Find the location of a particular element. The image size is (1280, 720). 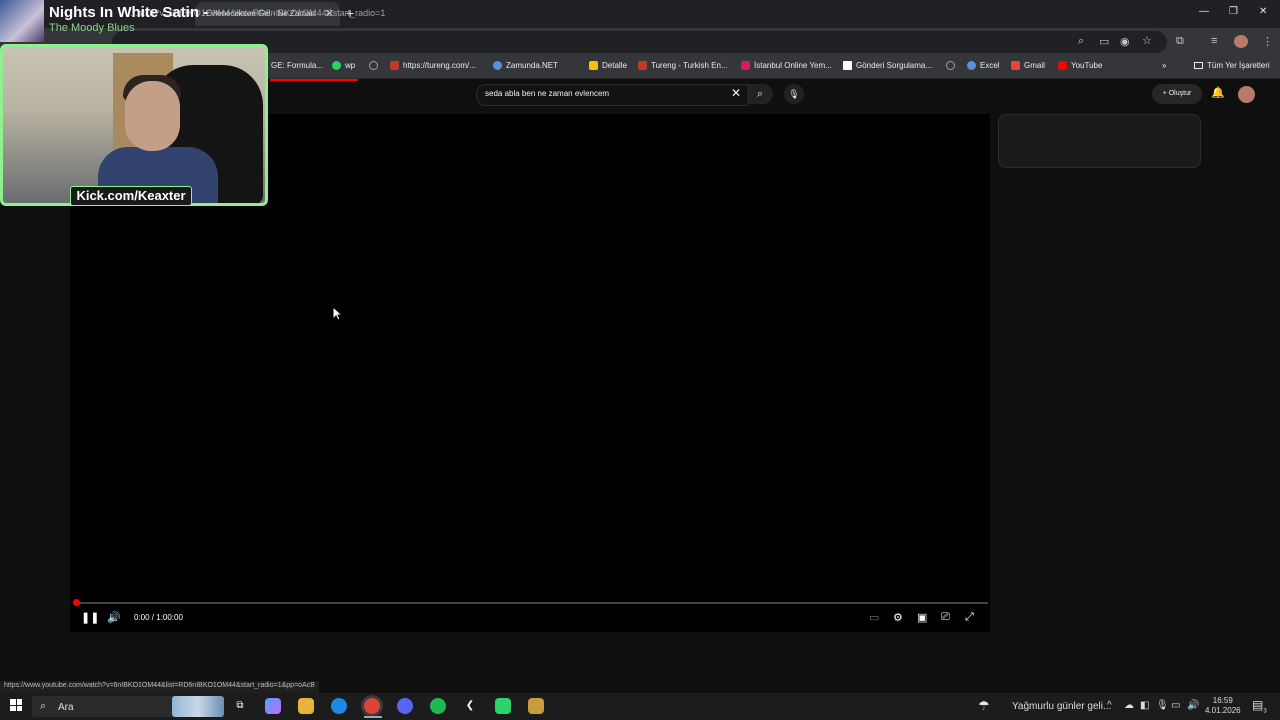

taskbar-clock: 16:59 4.01.2026 is located at coordinates (1223, 706).